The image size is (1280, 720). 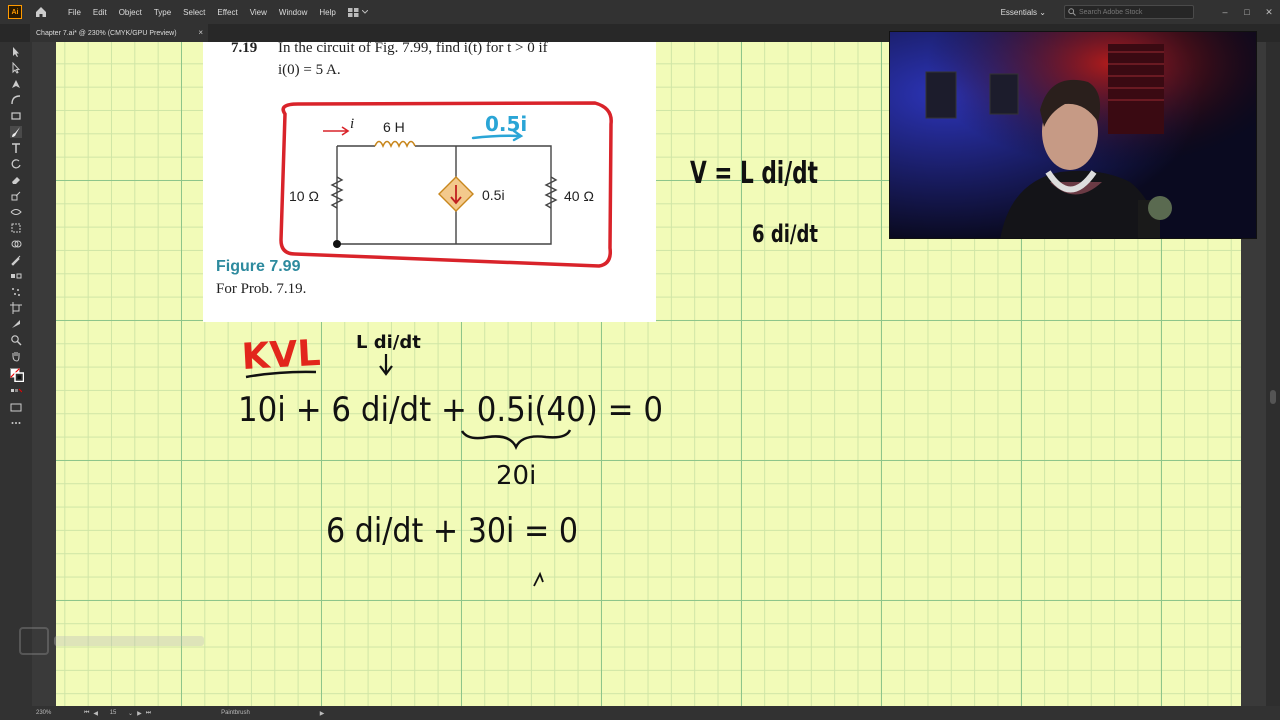 I want to click on equation-1: 10i + 6 di/dt + 0.5i(40) = 0, so click(x=450, y=410).